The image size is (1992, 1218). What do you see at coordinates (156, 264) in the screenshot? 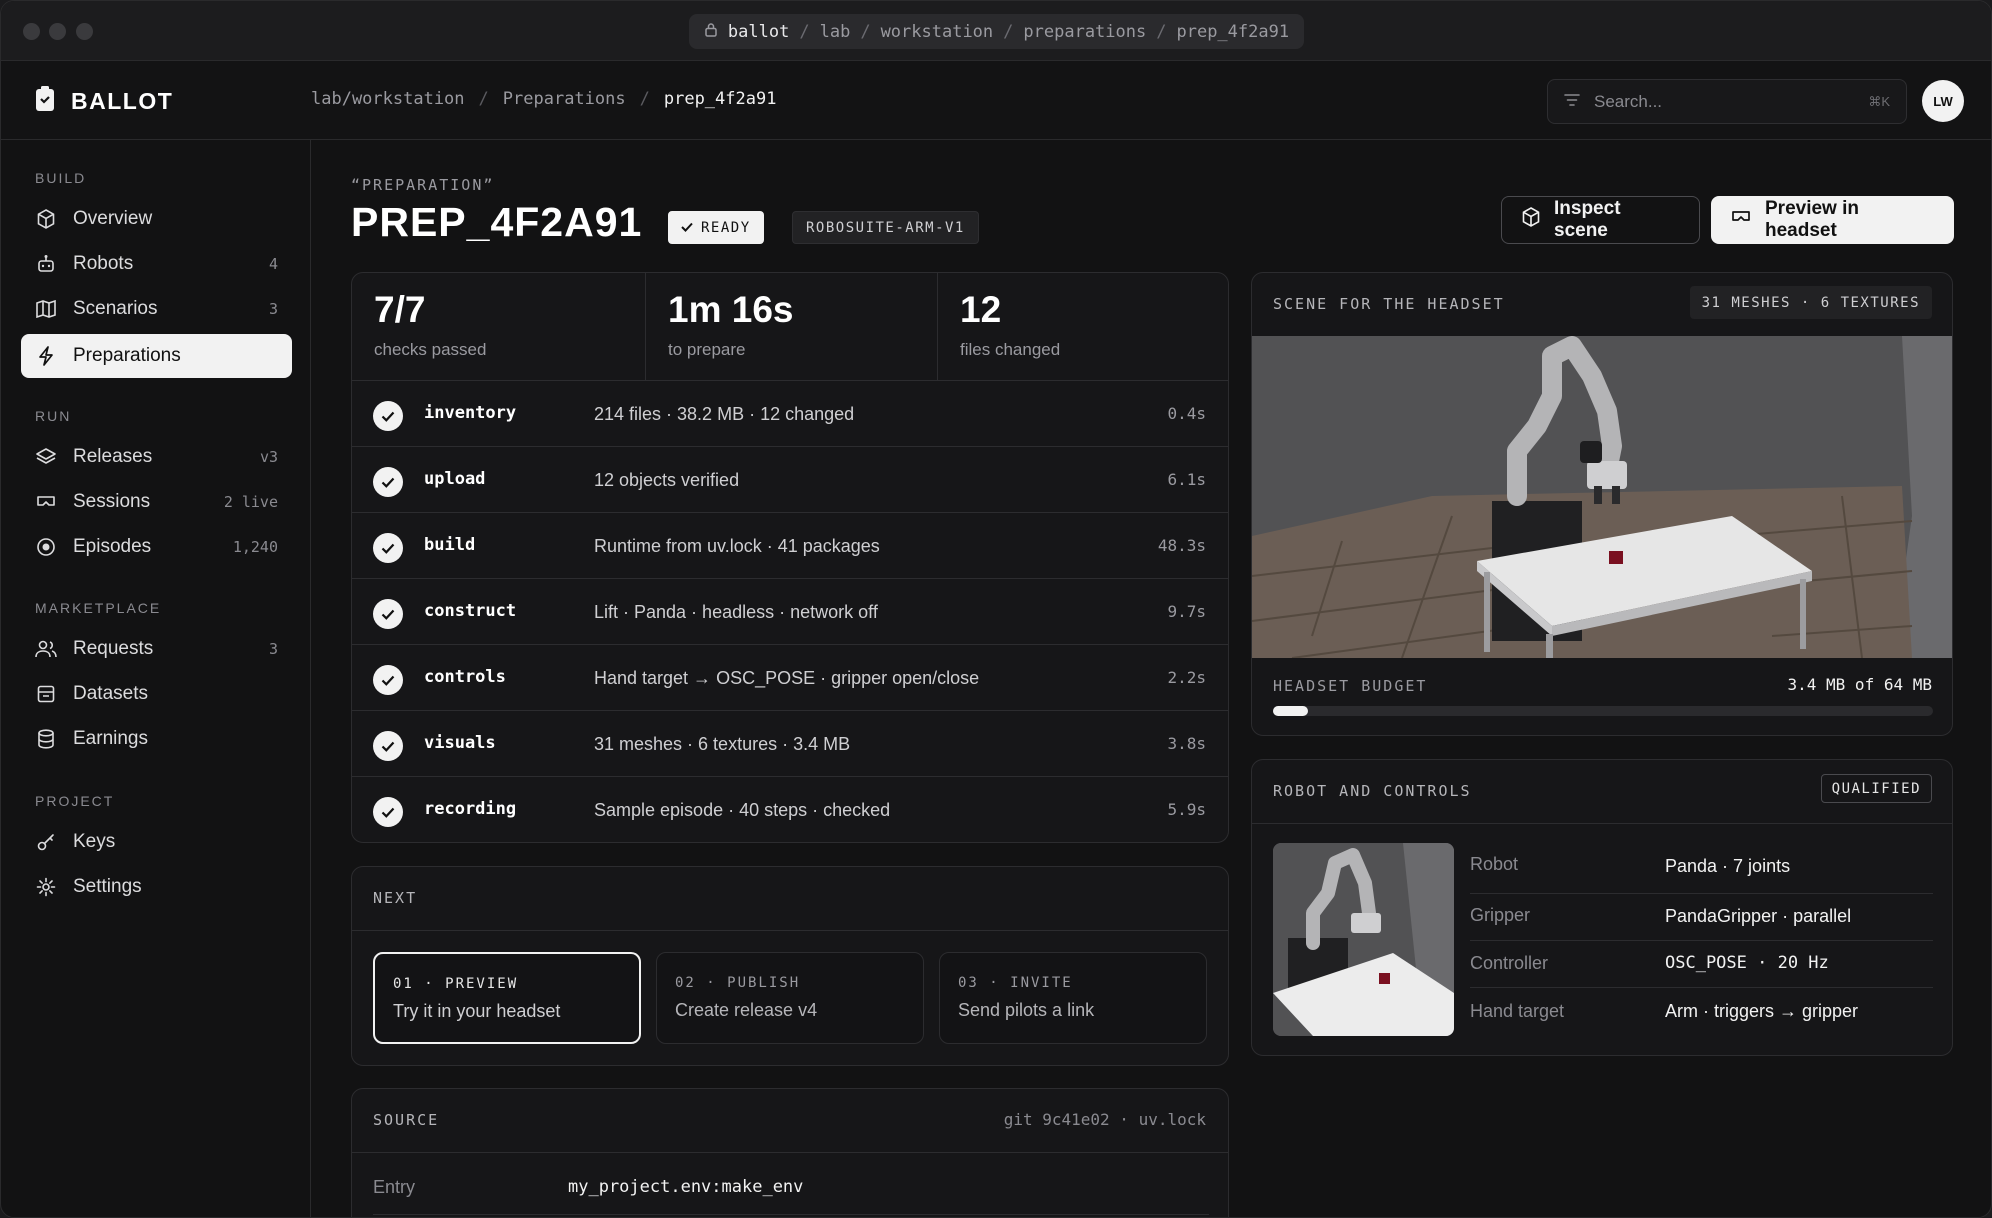
I see `sidebar-item-robots: Robots 4` at bounding box center [156, 264].